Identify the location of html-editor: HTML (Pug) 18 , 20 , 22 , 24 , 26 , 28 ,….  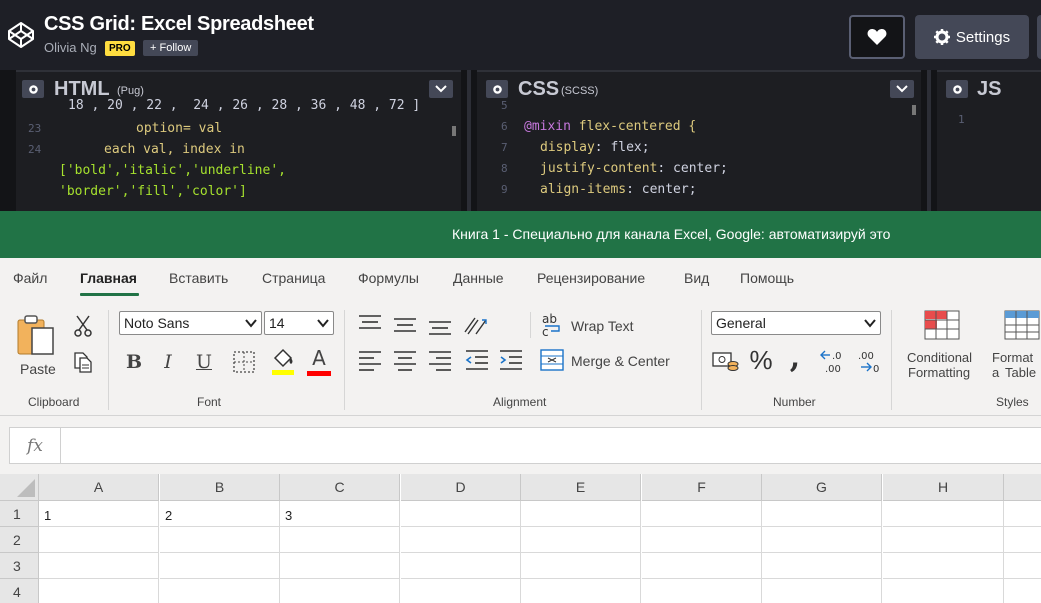
(238, 140).